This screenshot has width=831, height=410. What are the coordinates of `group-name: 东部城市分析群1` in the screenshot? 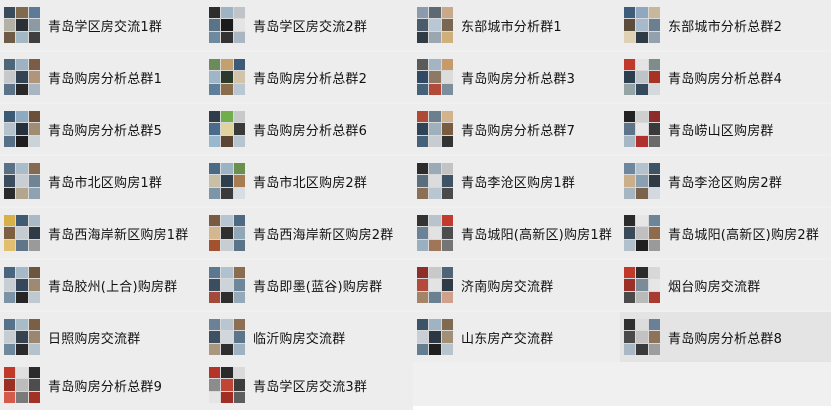 It's located at (511, 27).